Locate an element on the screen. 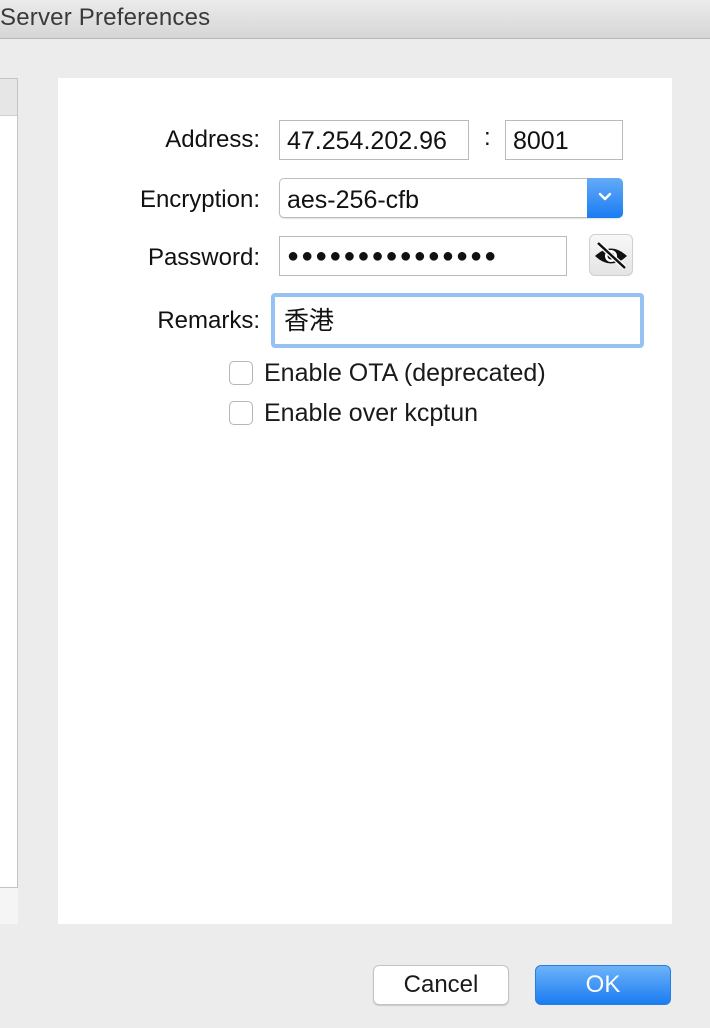  server-list is located at coordinates (9, 483).